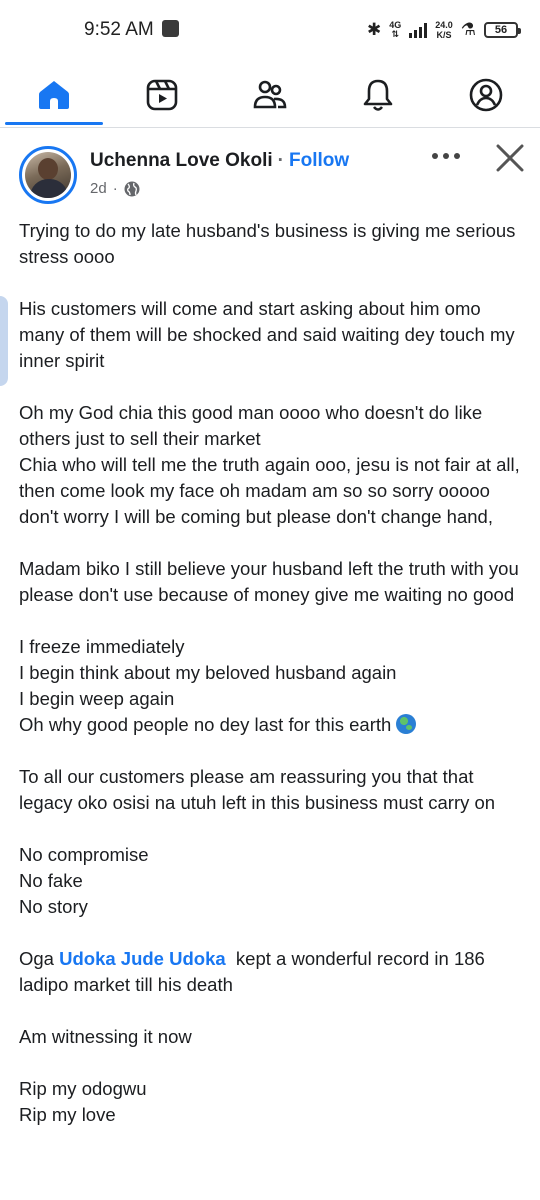 This screenshot has height=1200, width=540. Describe the element at coordinates (51, 880) in the screenshot. I see `post-line: No fake` at that location.